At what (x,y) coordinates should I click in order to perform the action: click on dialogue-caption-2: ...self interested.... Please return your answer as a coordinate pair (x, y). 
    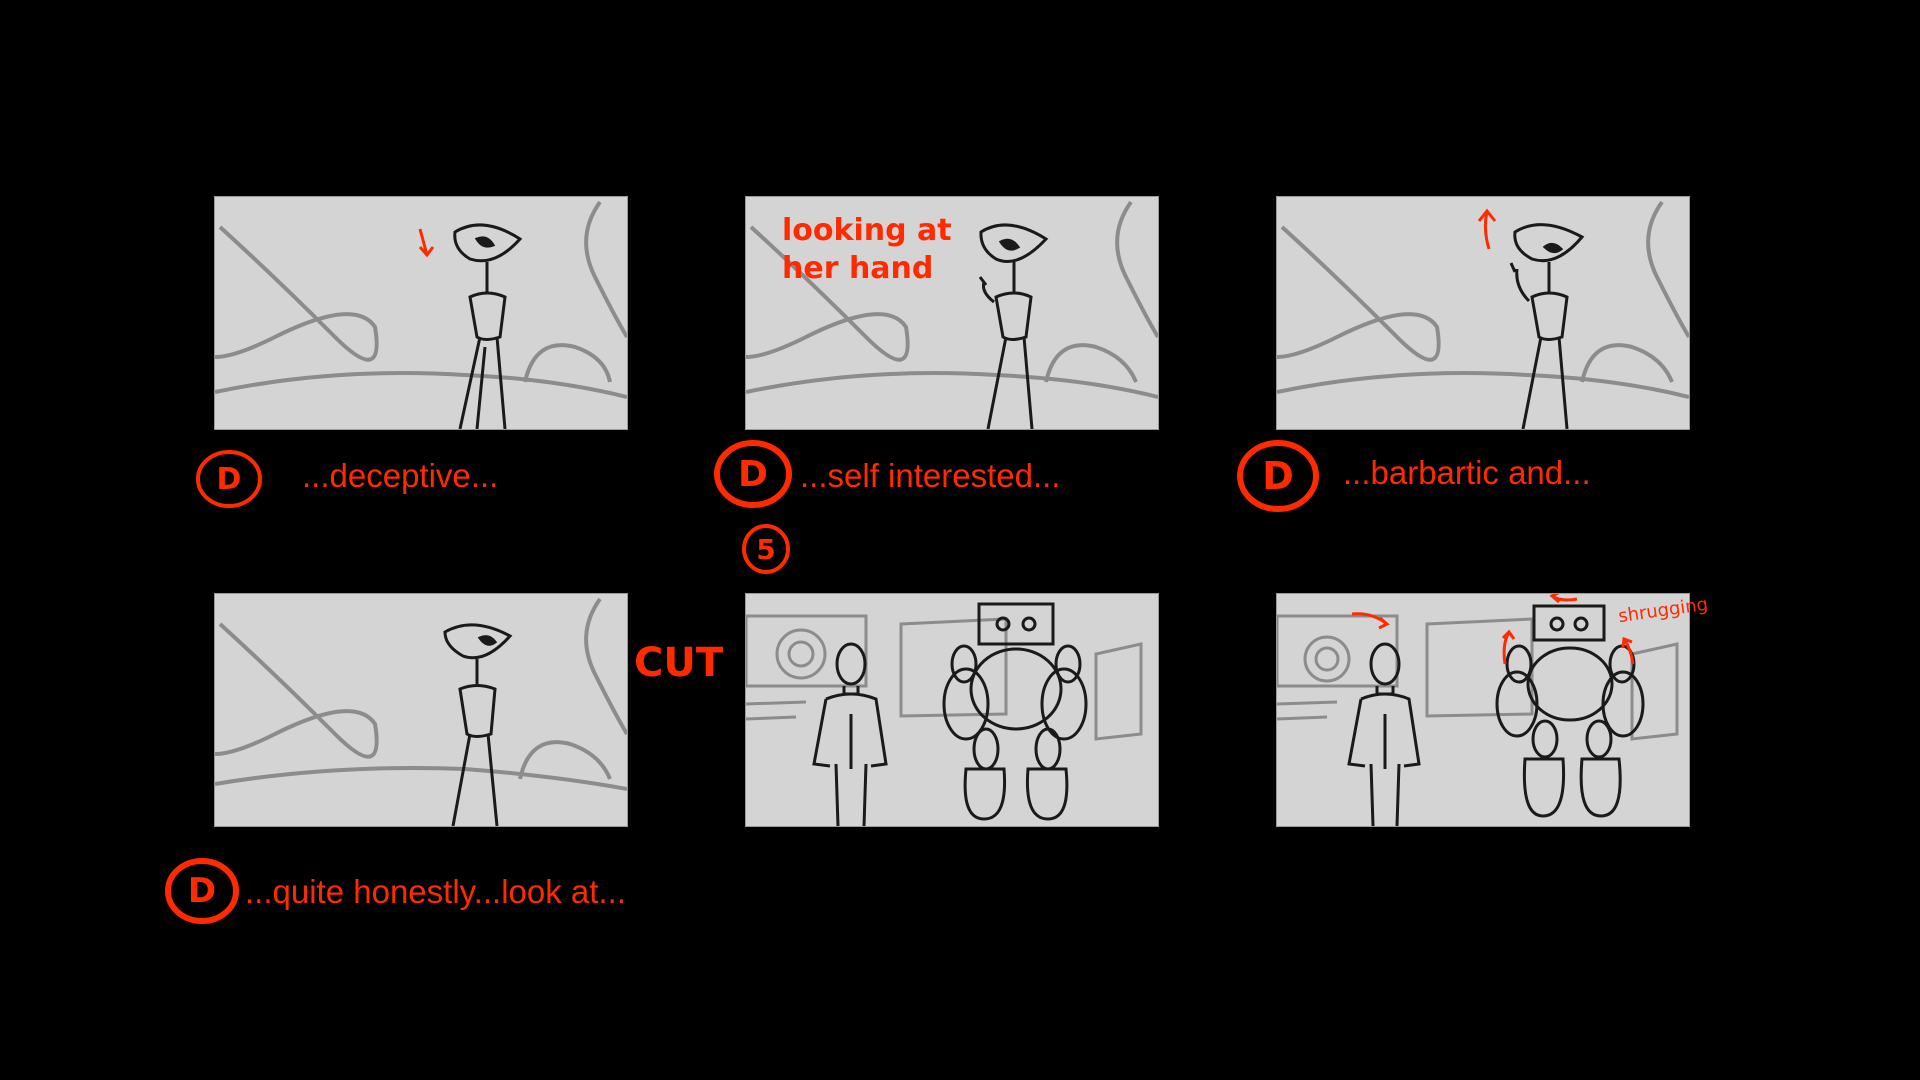
    Looking at the image, I should click on (930, 475).